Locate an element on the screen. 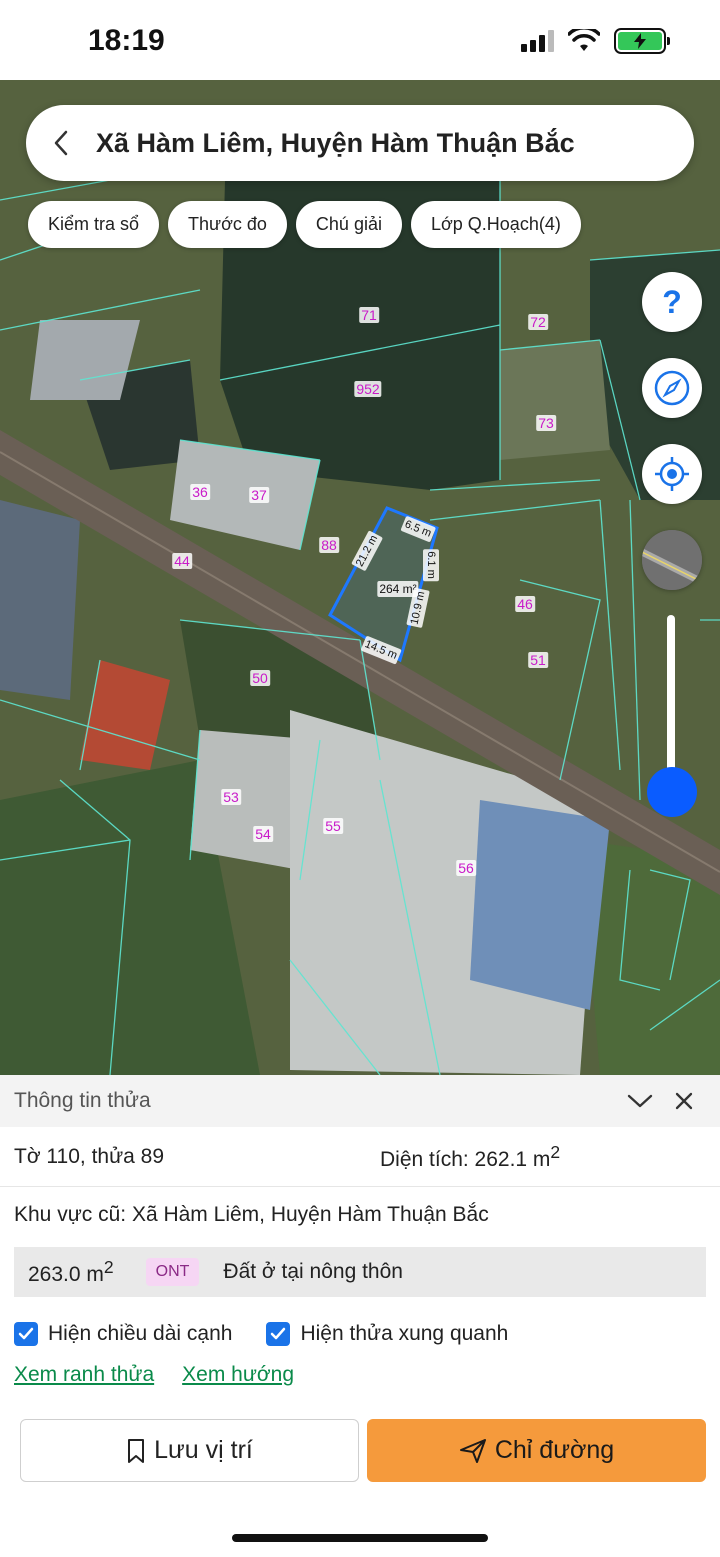 The height and width of the screenshot is (1557, 720). parcel-label: 55 is located at coordinates (333, 826).